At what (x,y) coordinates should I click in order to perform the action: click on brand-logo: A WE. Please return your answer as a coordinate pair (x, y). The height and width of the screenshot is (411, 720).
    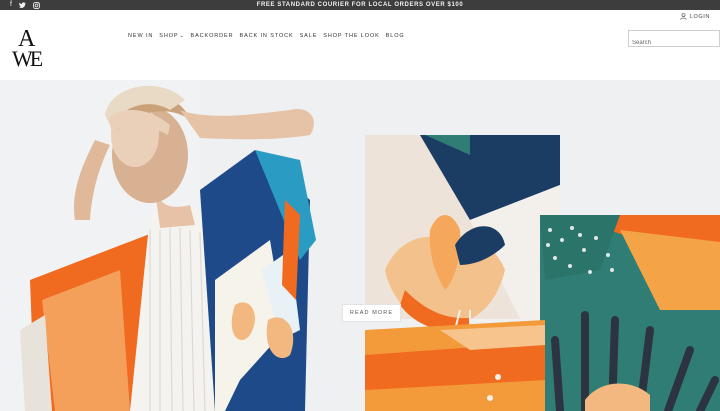
    Looking at the image, I should click on (28, 52).